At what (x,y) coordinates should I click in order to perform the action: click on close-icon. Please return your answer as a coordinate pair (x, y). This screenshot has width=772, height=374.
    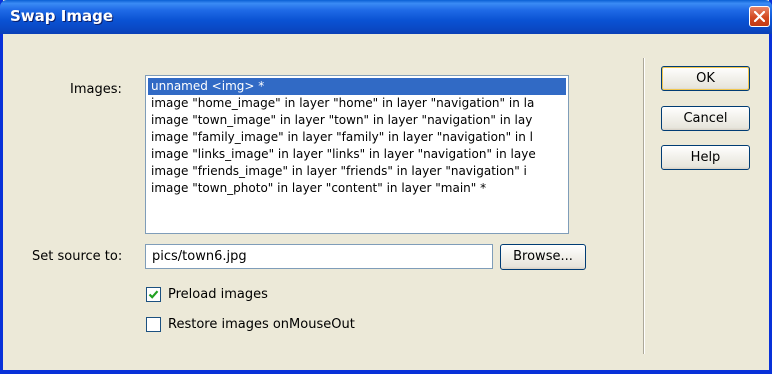
    Looking at the image, I should click on (759, 16).